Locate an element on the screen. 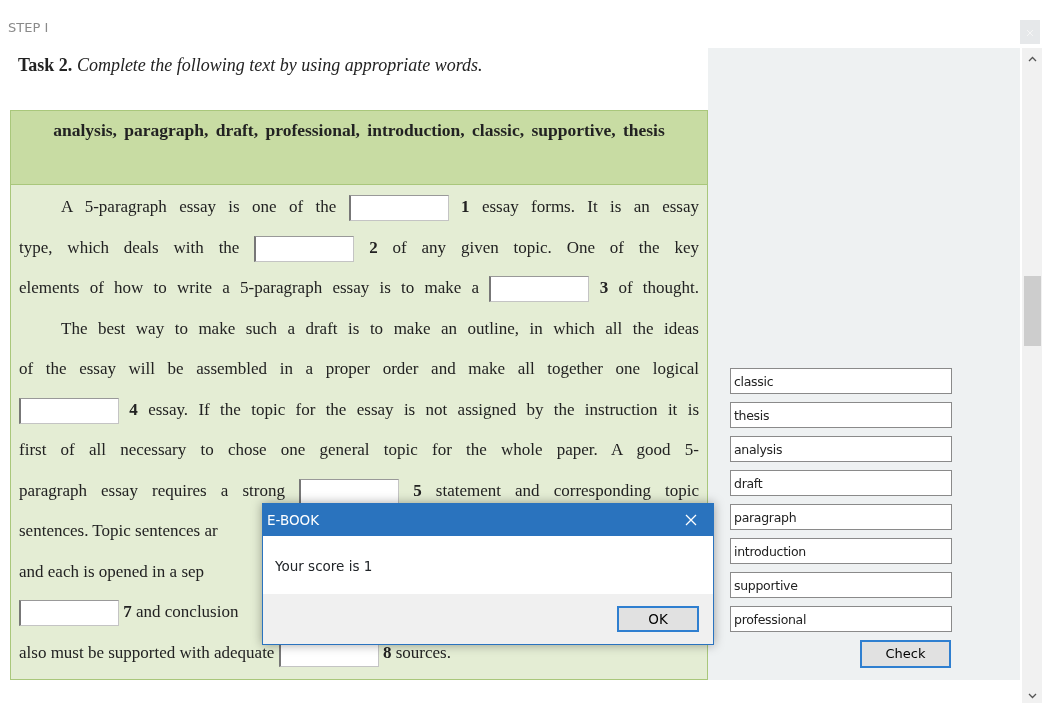  dialog-title: E-BOOK is located at coordinates (293, 520).